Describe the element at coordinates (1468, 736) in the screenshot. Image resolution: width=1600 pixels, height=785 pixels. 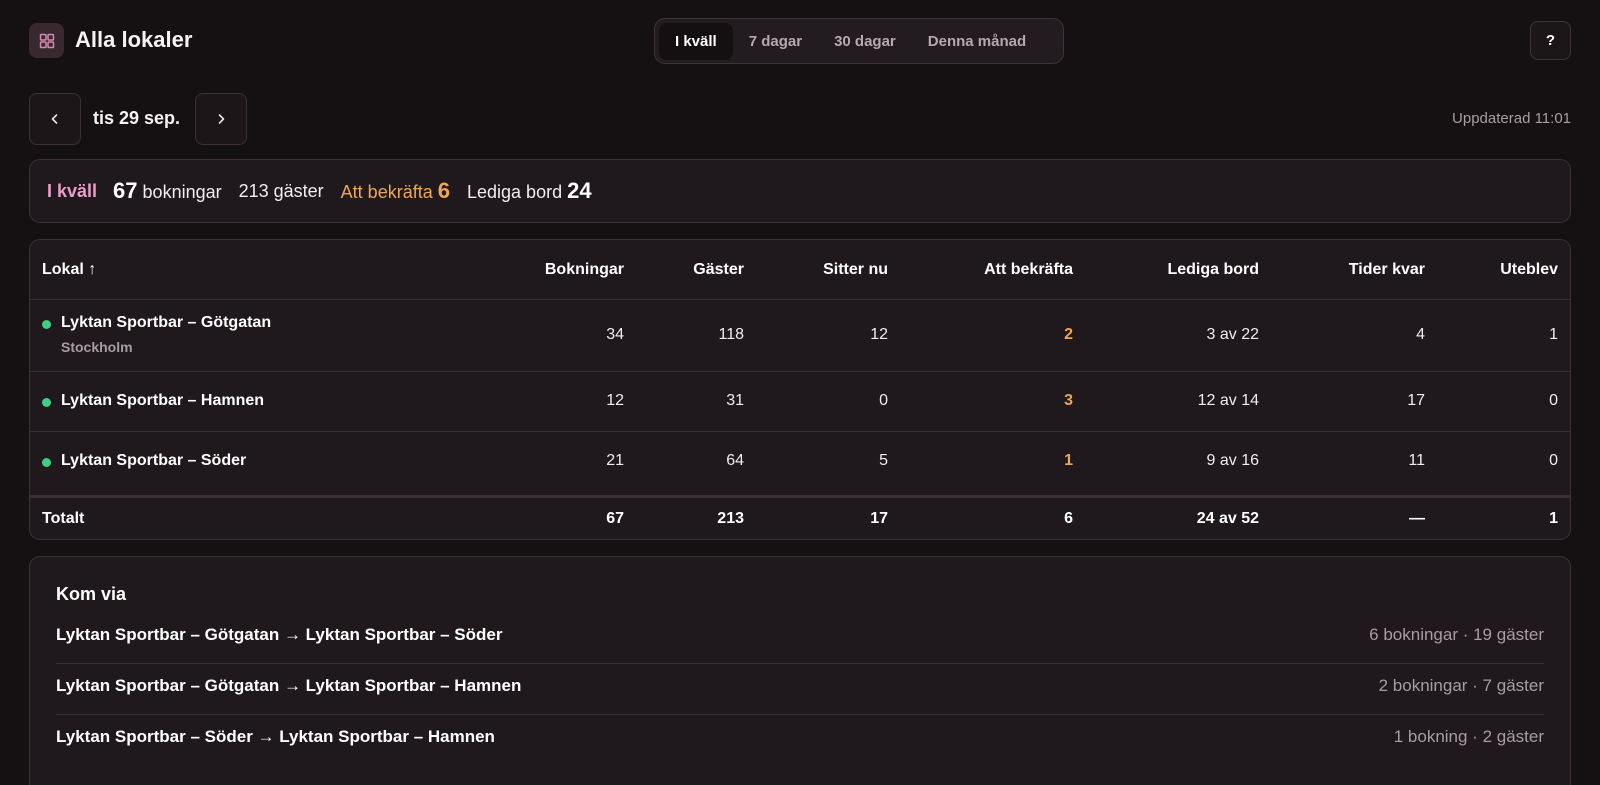
I see `via-stats: 1 bokning · 2 gäster` at that location.